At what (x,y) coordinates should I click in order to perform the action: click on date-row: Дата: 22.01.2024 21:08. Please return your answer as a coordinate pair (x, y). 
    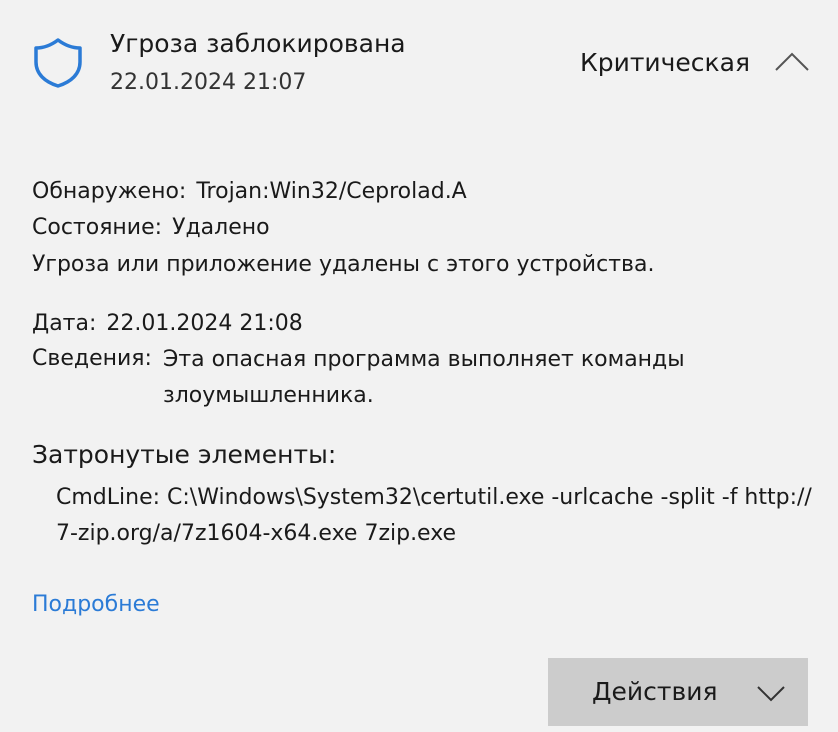
    Looking at the image, I should click on (167, 324).